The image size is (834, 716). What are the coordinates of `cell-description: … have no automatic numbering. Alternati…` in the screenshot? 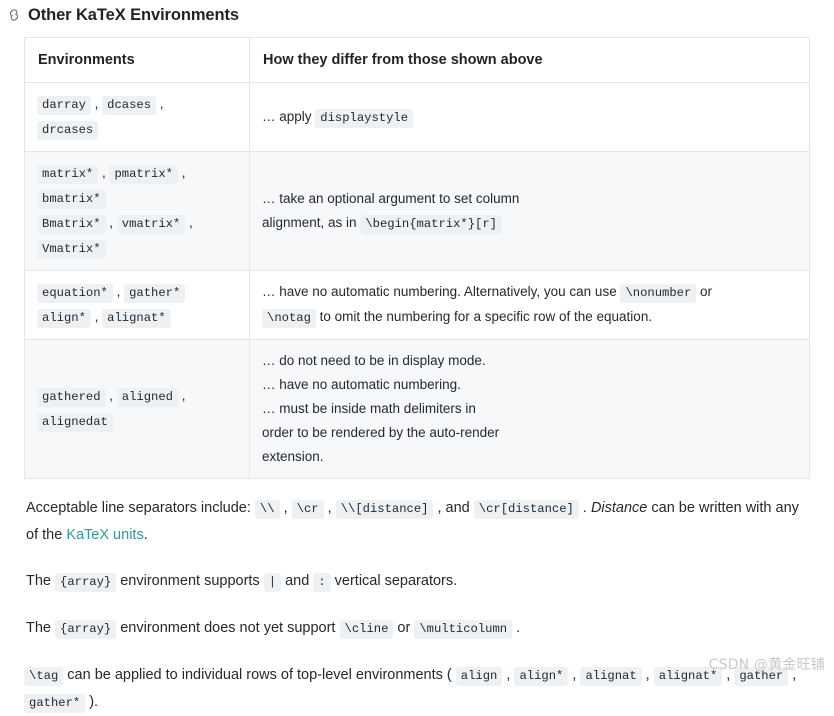 It's located at (529, 305).